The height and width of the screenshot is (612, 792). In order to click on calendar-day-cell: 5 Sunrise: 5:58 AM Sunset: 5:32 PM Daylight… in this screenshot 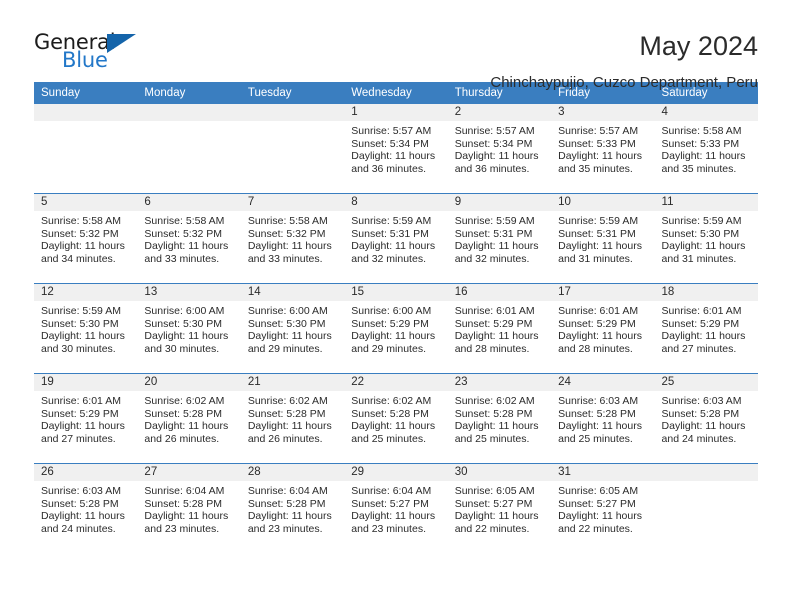, I will do `click(86, 238)`.